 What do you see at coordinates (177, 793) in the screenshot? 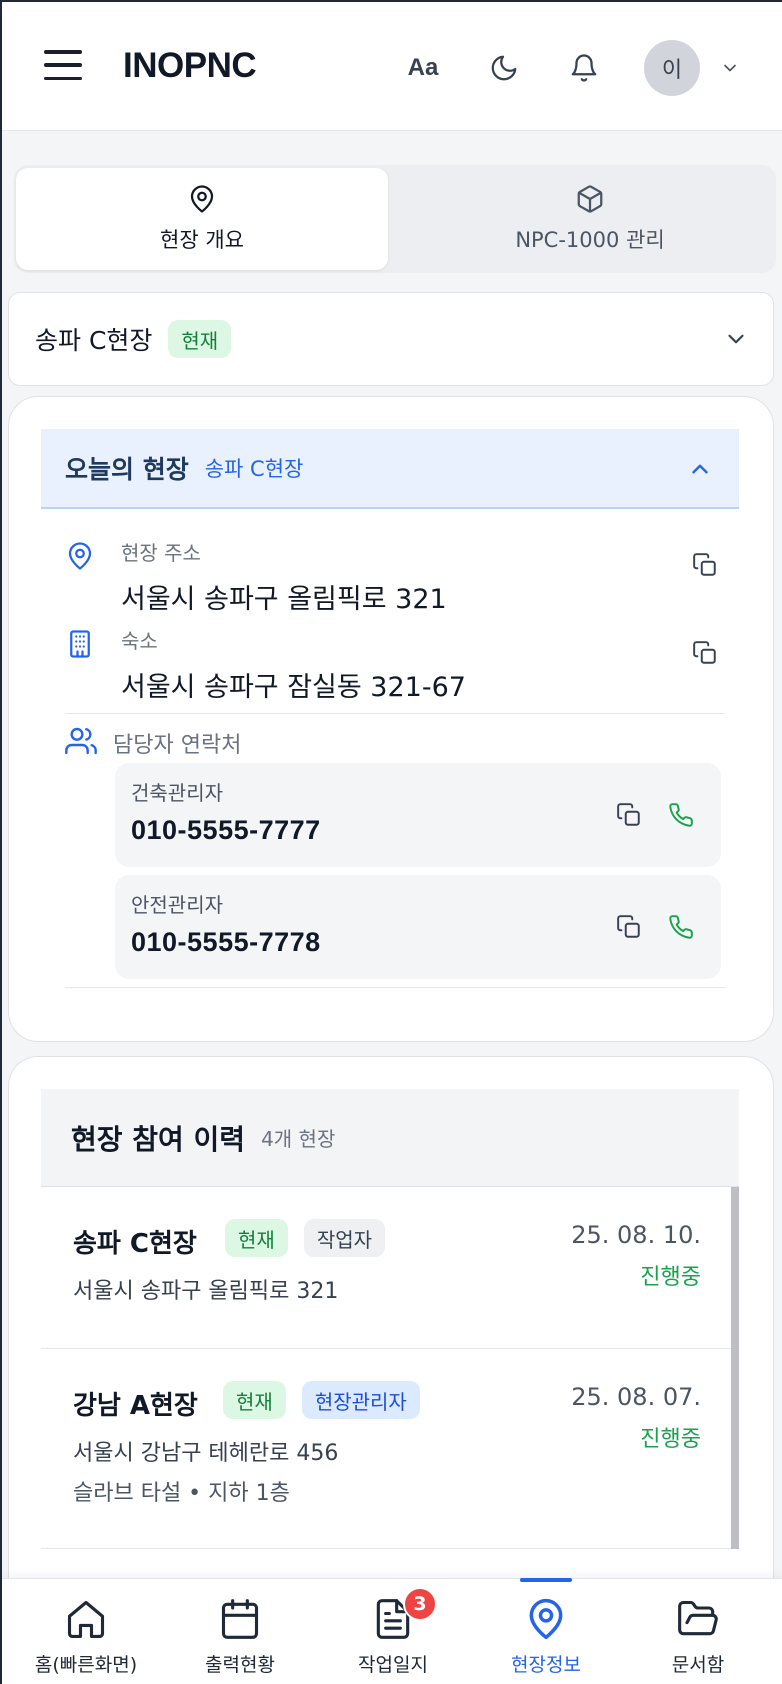
I see `contact-role: 건축관리자` at bounding box center [177, 793].